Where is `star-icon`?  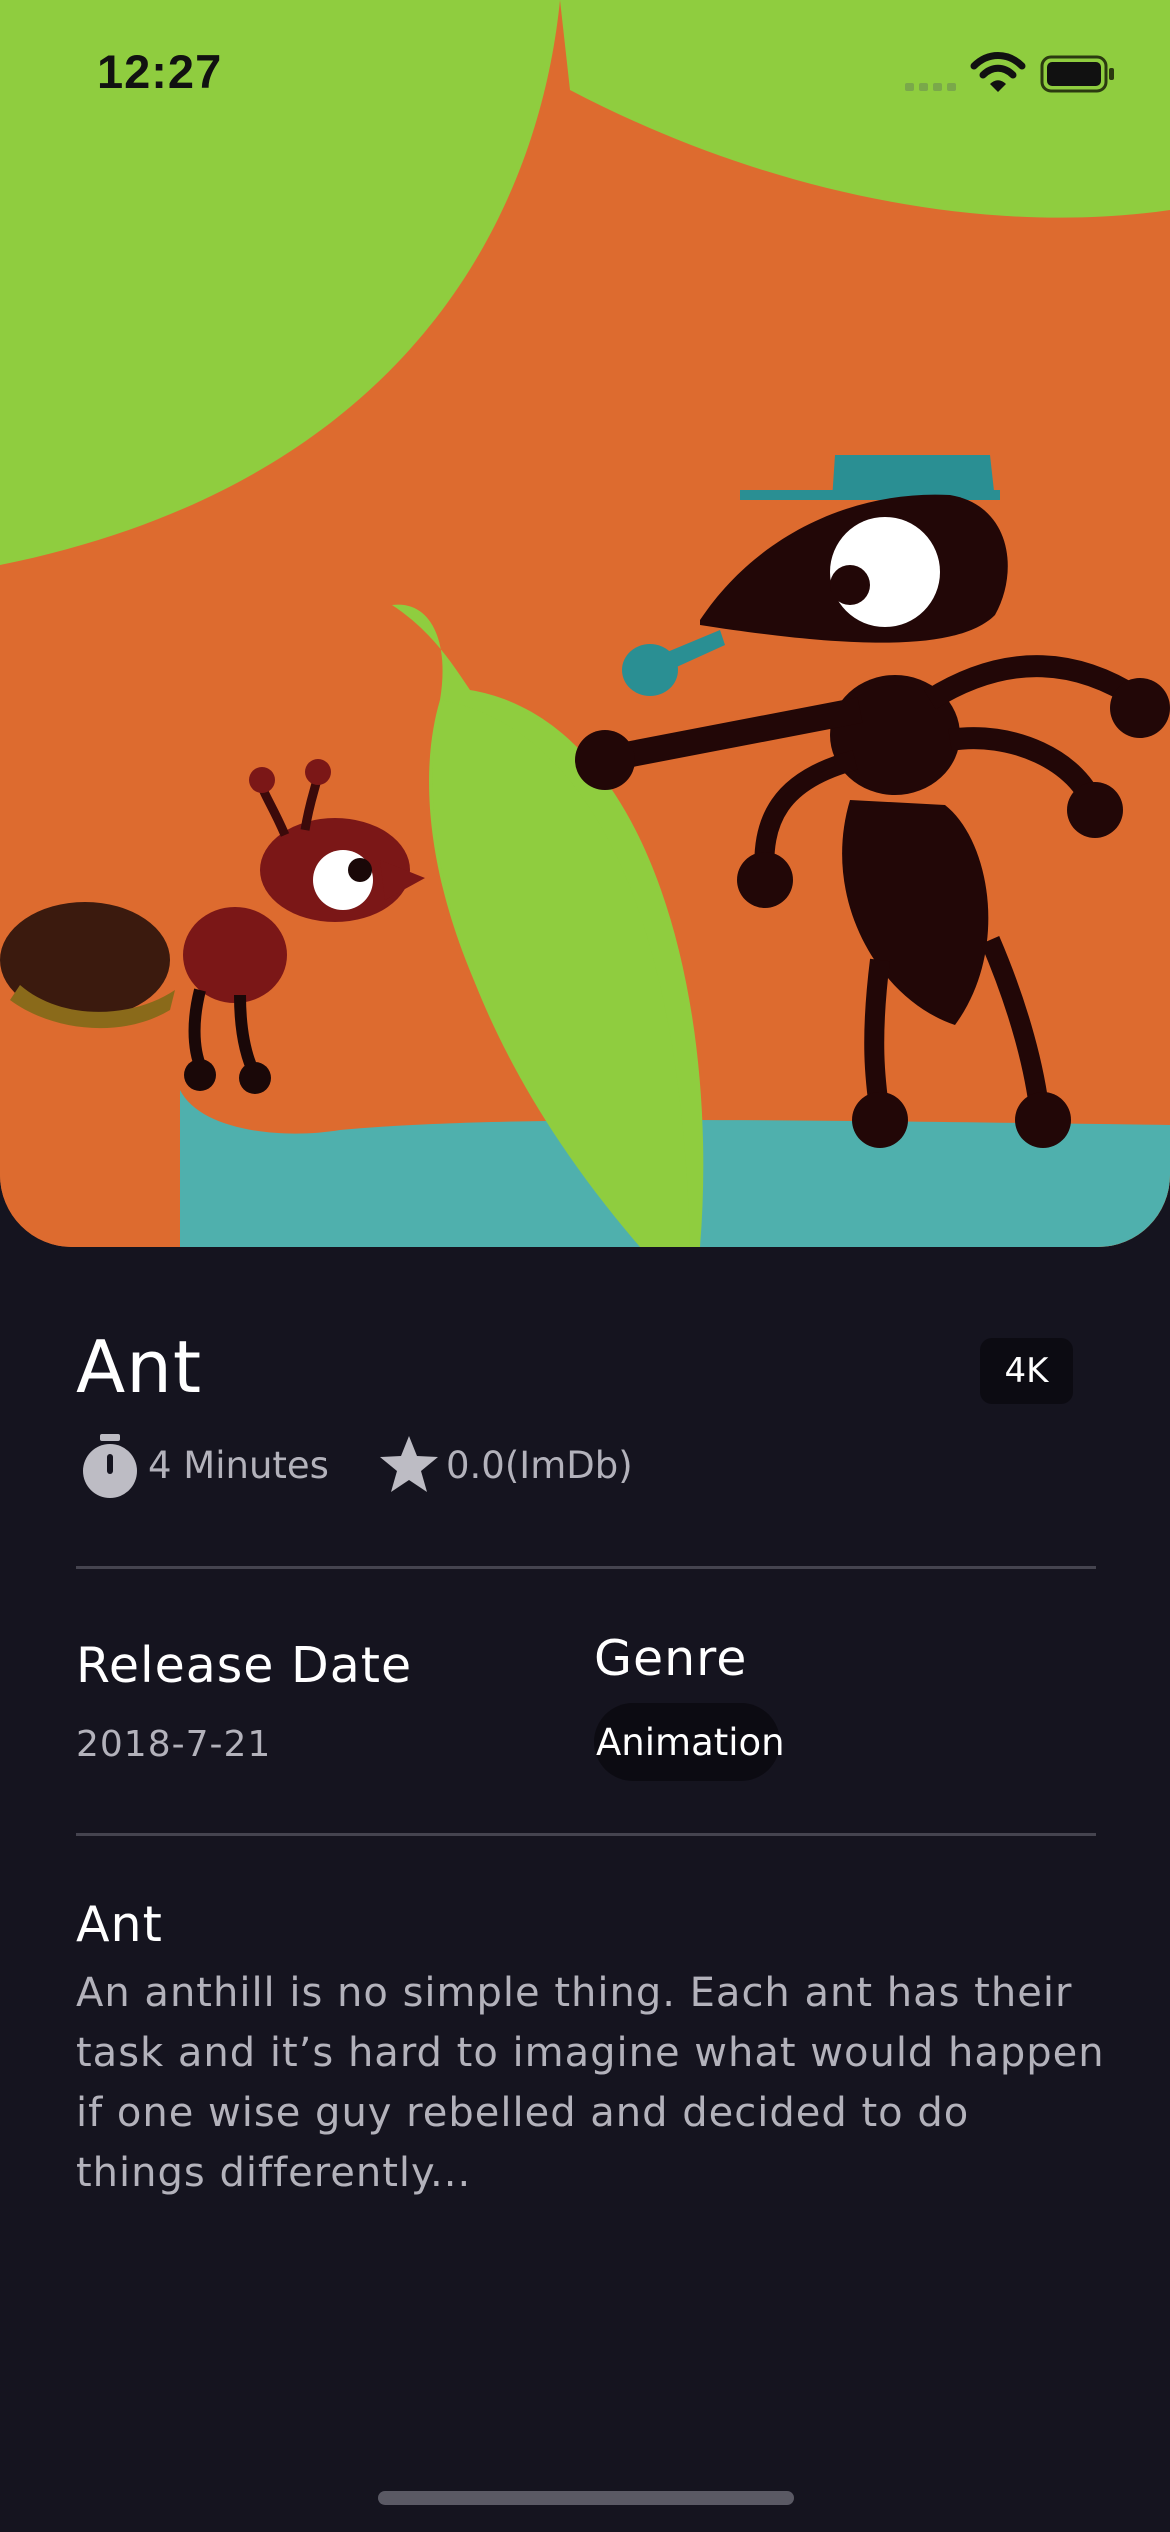
star-icon is located at coordinates (409, 1464).